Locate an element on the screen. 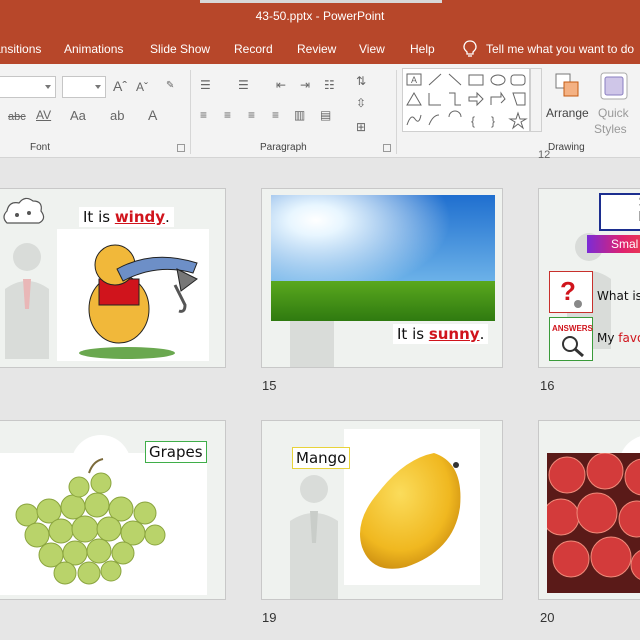 Image resolution: width=640 pixels, height=640 pixels. arrange-icon is located at coordinates (567, 85).